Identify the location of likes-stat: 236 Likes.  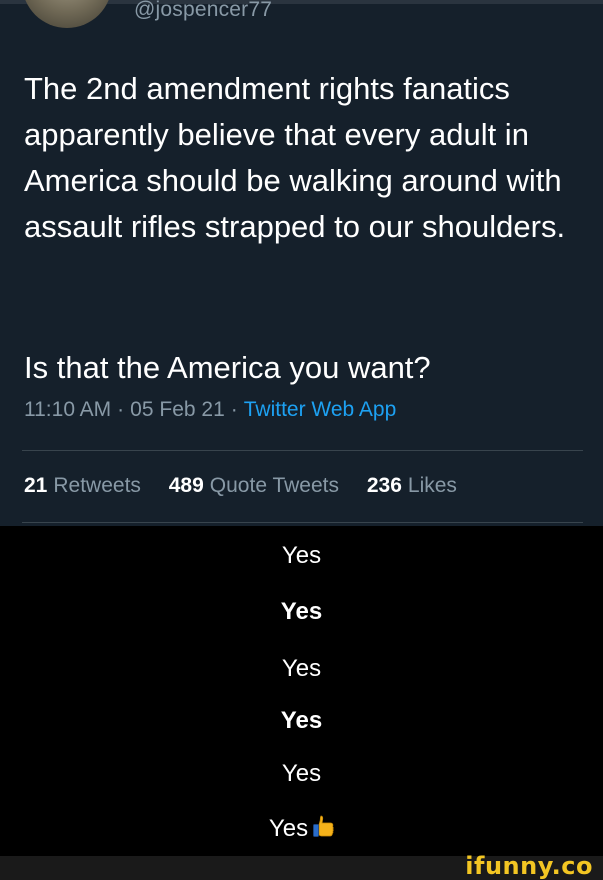
(412, 485).